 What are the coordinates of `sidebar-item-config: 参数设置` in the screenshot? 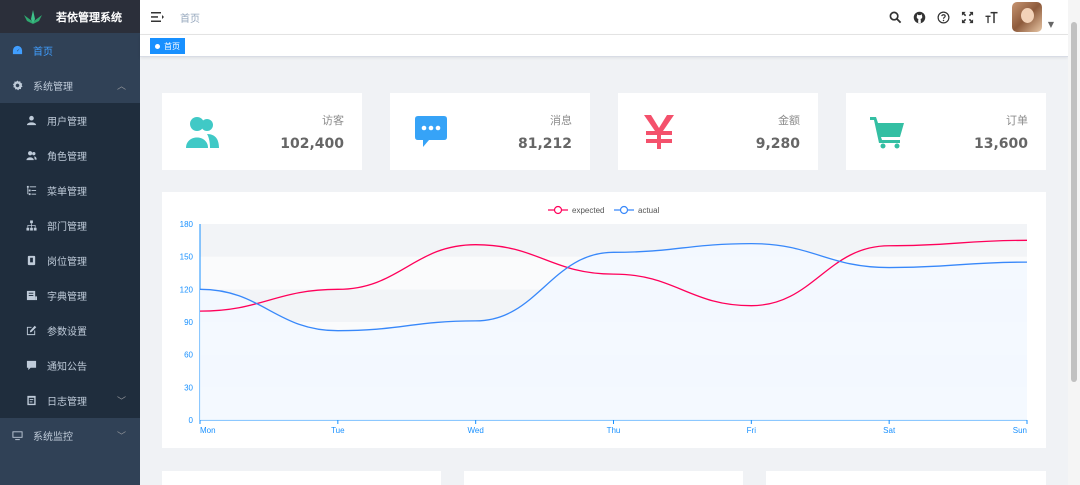 It's located at (70, 330).